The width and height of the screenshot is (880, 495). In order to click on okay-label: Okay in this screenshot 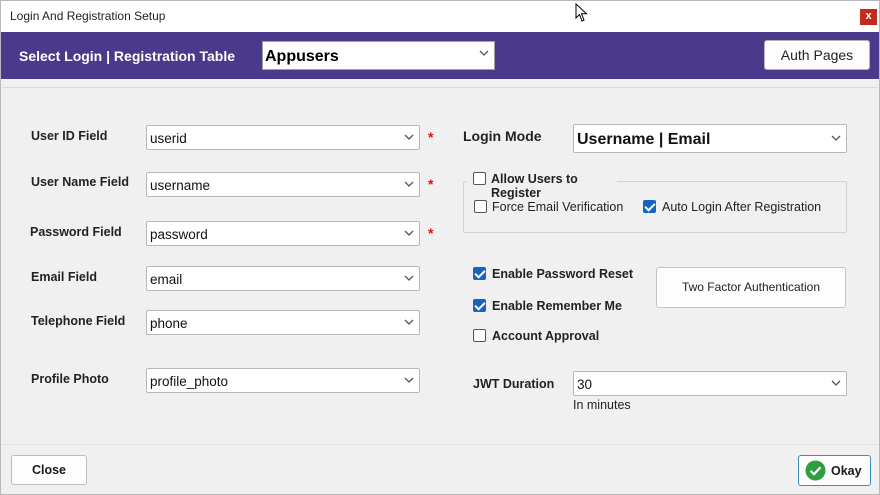, I will do `click(846, 471)`.